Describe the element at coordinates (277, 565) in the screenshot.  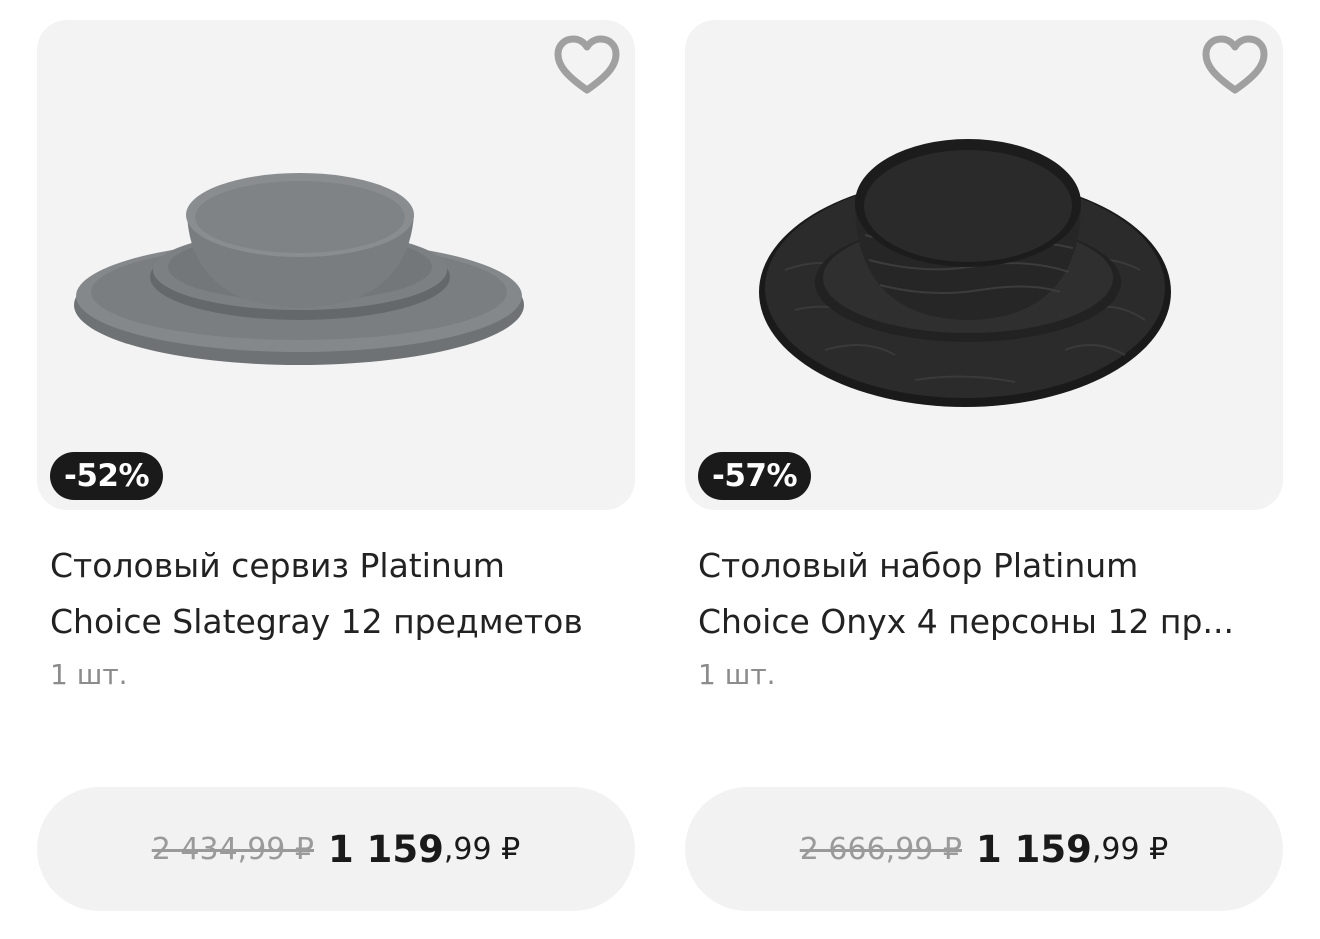
I see `product-title-line: Столовый сервиз Platinum` at that location.